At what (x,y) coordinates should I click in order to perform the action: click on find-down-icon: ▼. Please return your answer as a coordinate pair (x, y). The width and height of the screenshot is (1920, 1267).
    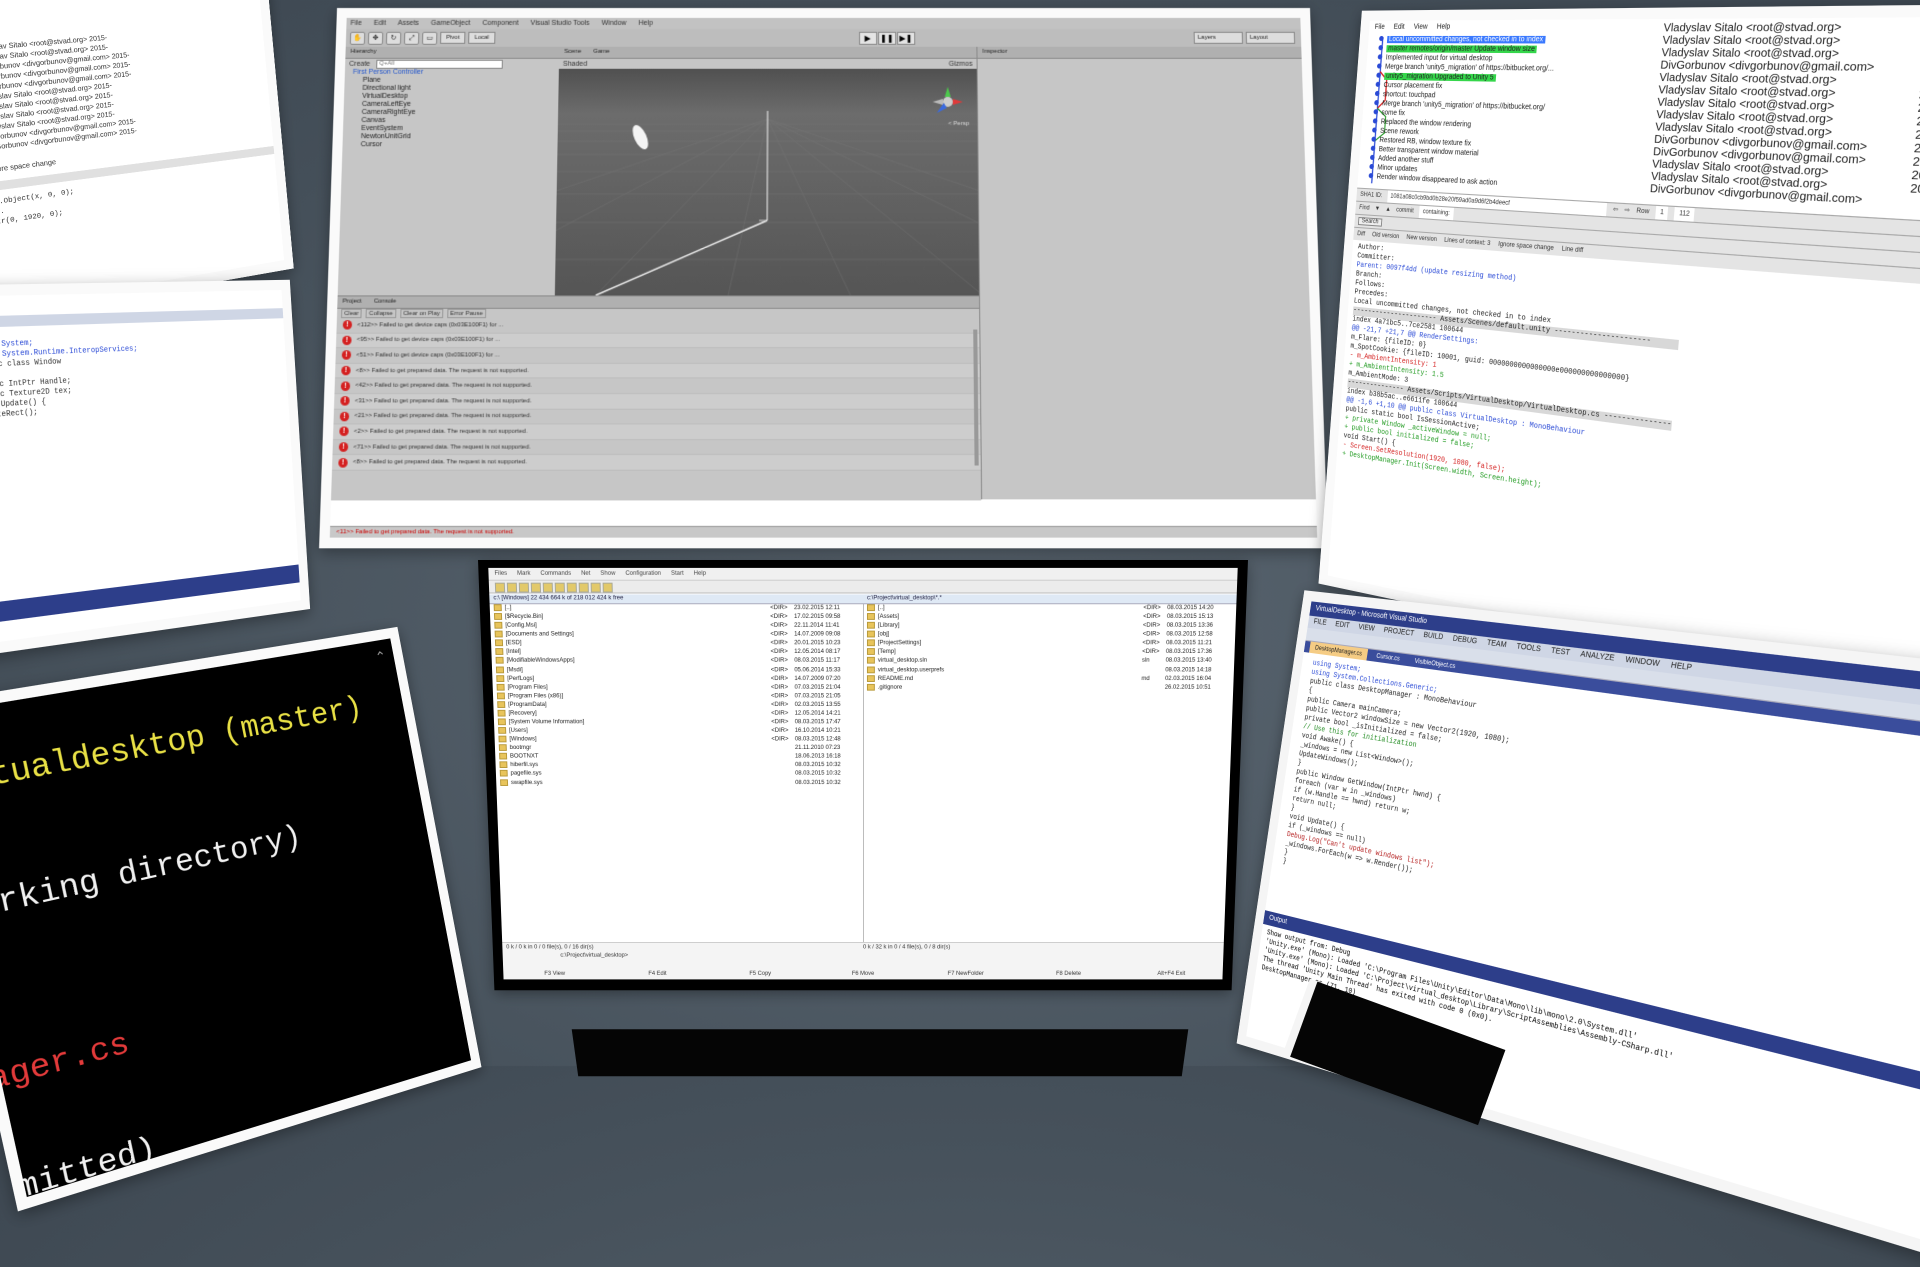
    Looking at the image, I should click on (1377, 209).